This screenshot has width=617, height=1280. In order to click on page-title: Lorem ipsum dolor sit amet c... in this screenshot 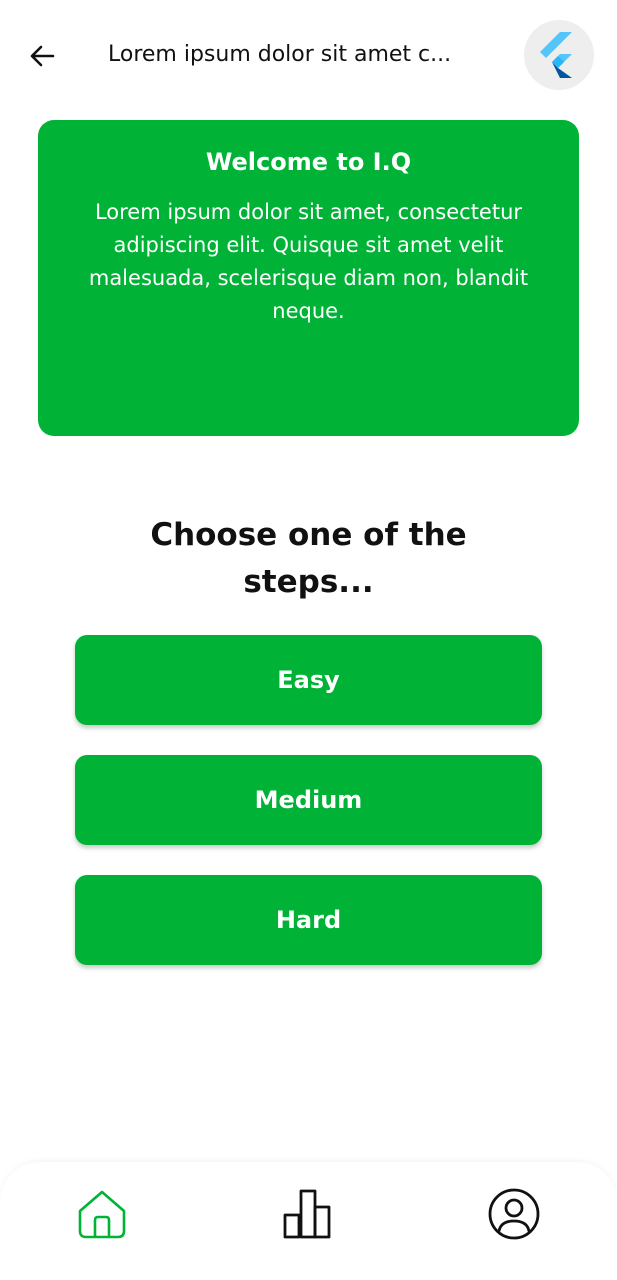, I will do `click(280, 54)`.